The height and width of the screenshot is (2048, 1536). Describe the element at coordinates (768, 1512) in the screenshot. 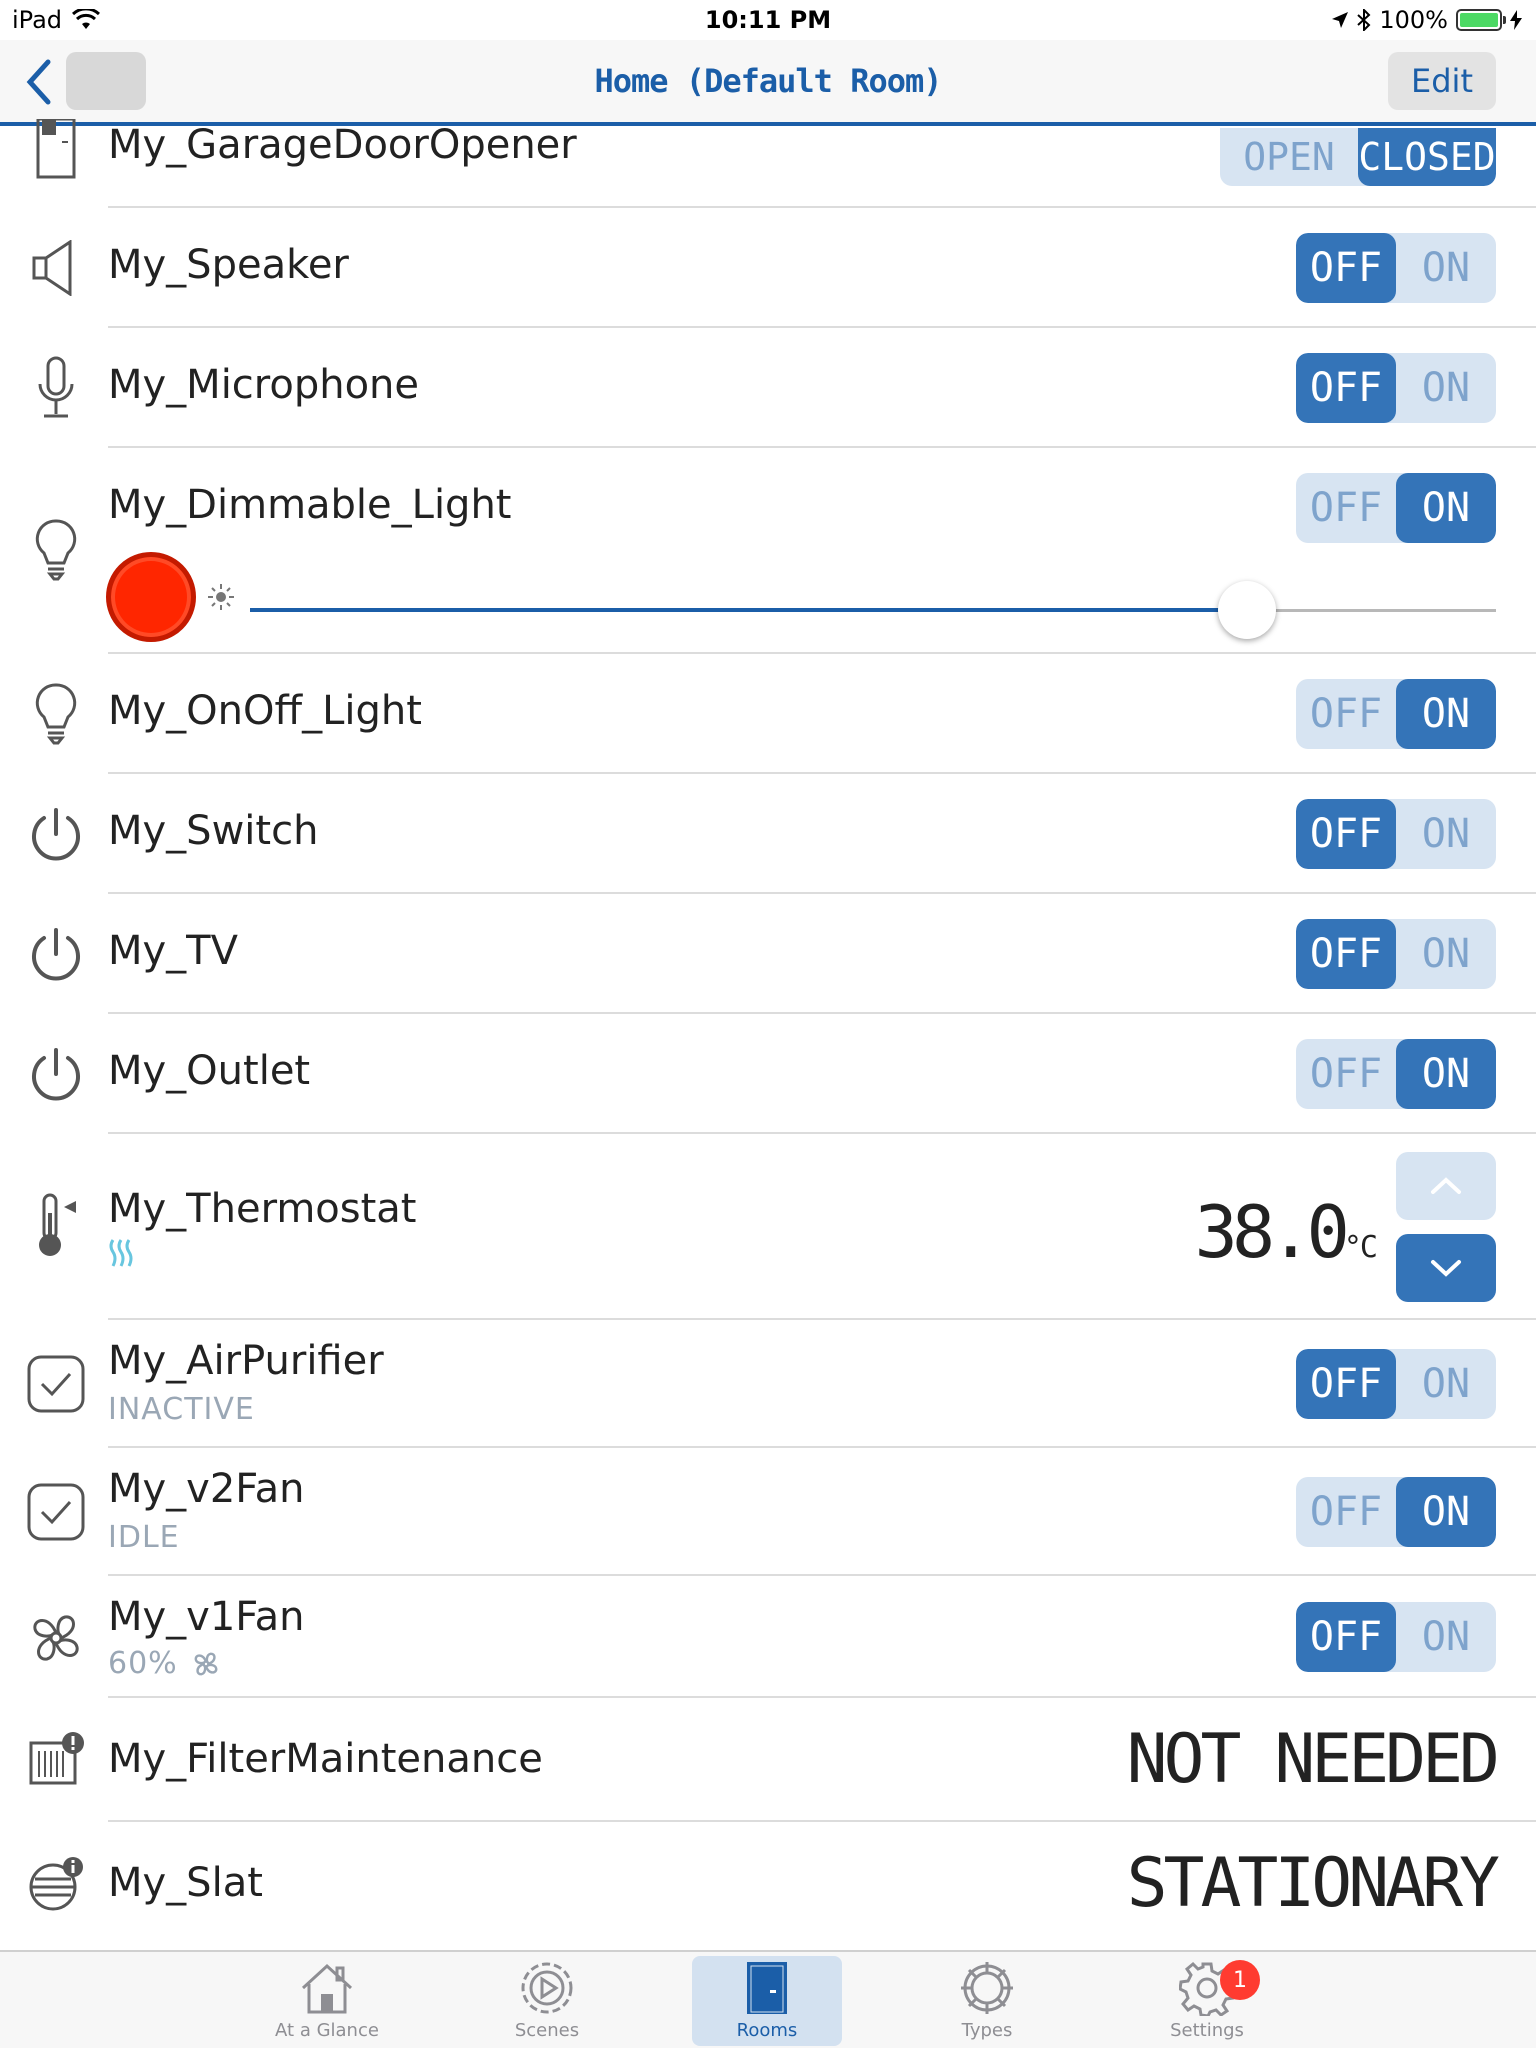

I see `device-row-v2fan: My_v2Fan IDLE OFF ON` at that location.